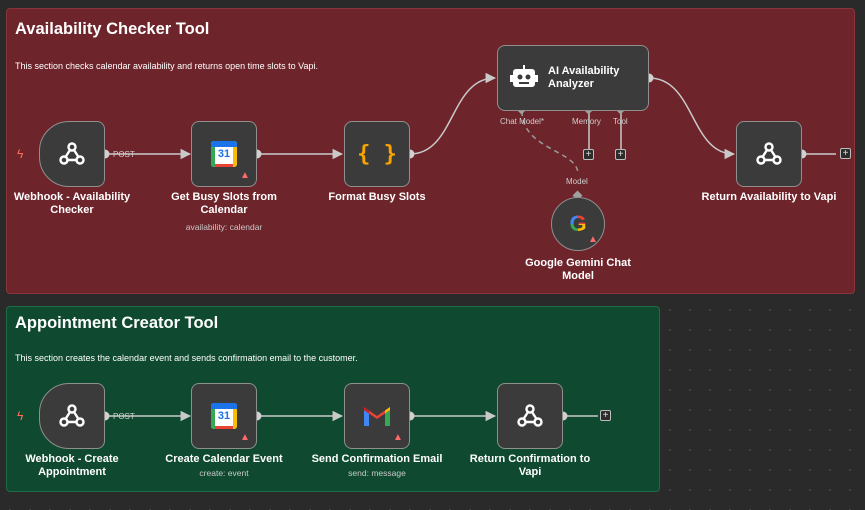  Describe the element at coordinates (117, 323) in the screenshot. I see `appointment-section-title: Appointment Creator Tool` at that location.